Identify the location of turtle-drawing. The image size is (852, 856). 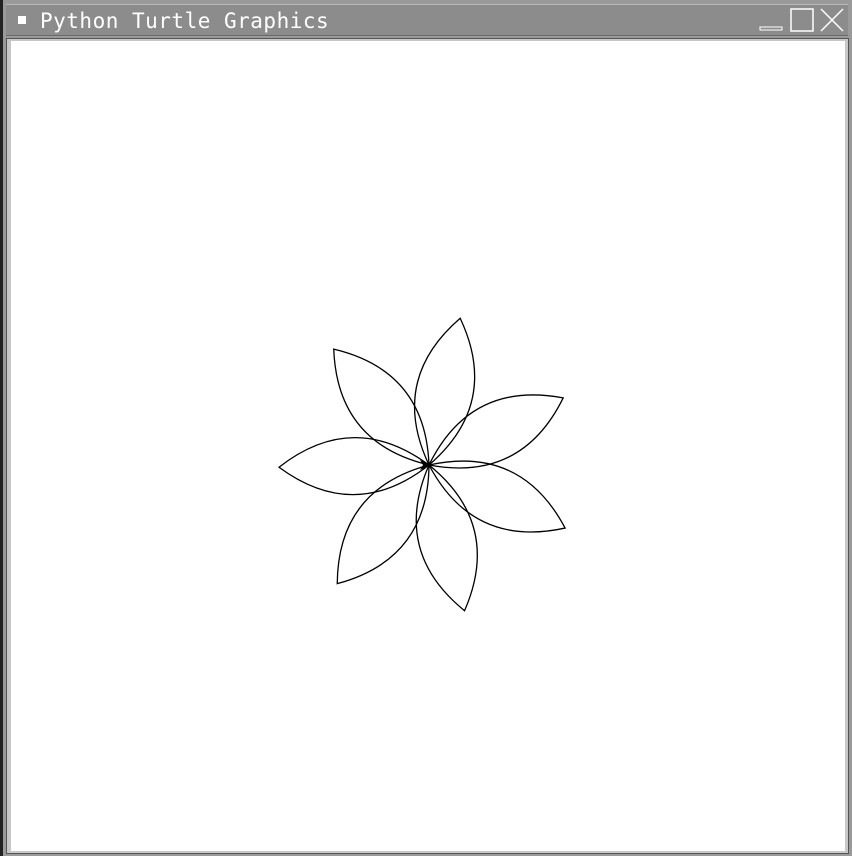
(422, 464).